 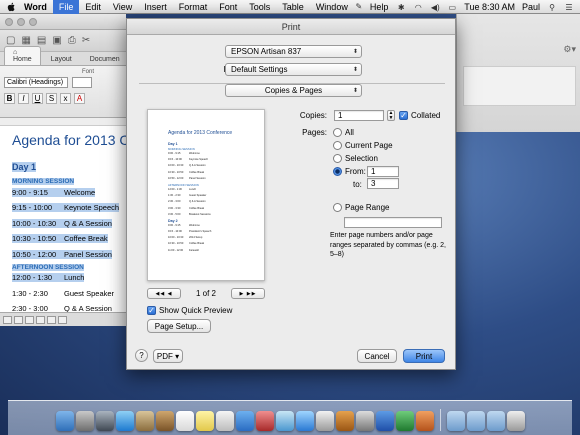 I want to click on copies-stepper: ▲ ▼, so click(x=391, y=115).